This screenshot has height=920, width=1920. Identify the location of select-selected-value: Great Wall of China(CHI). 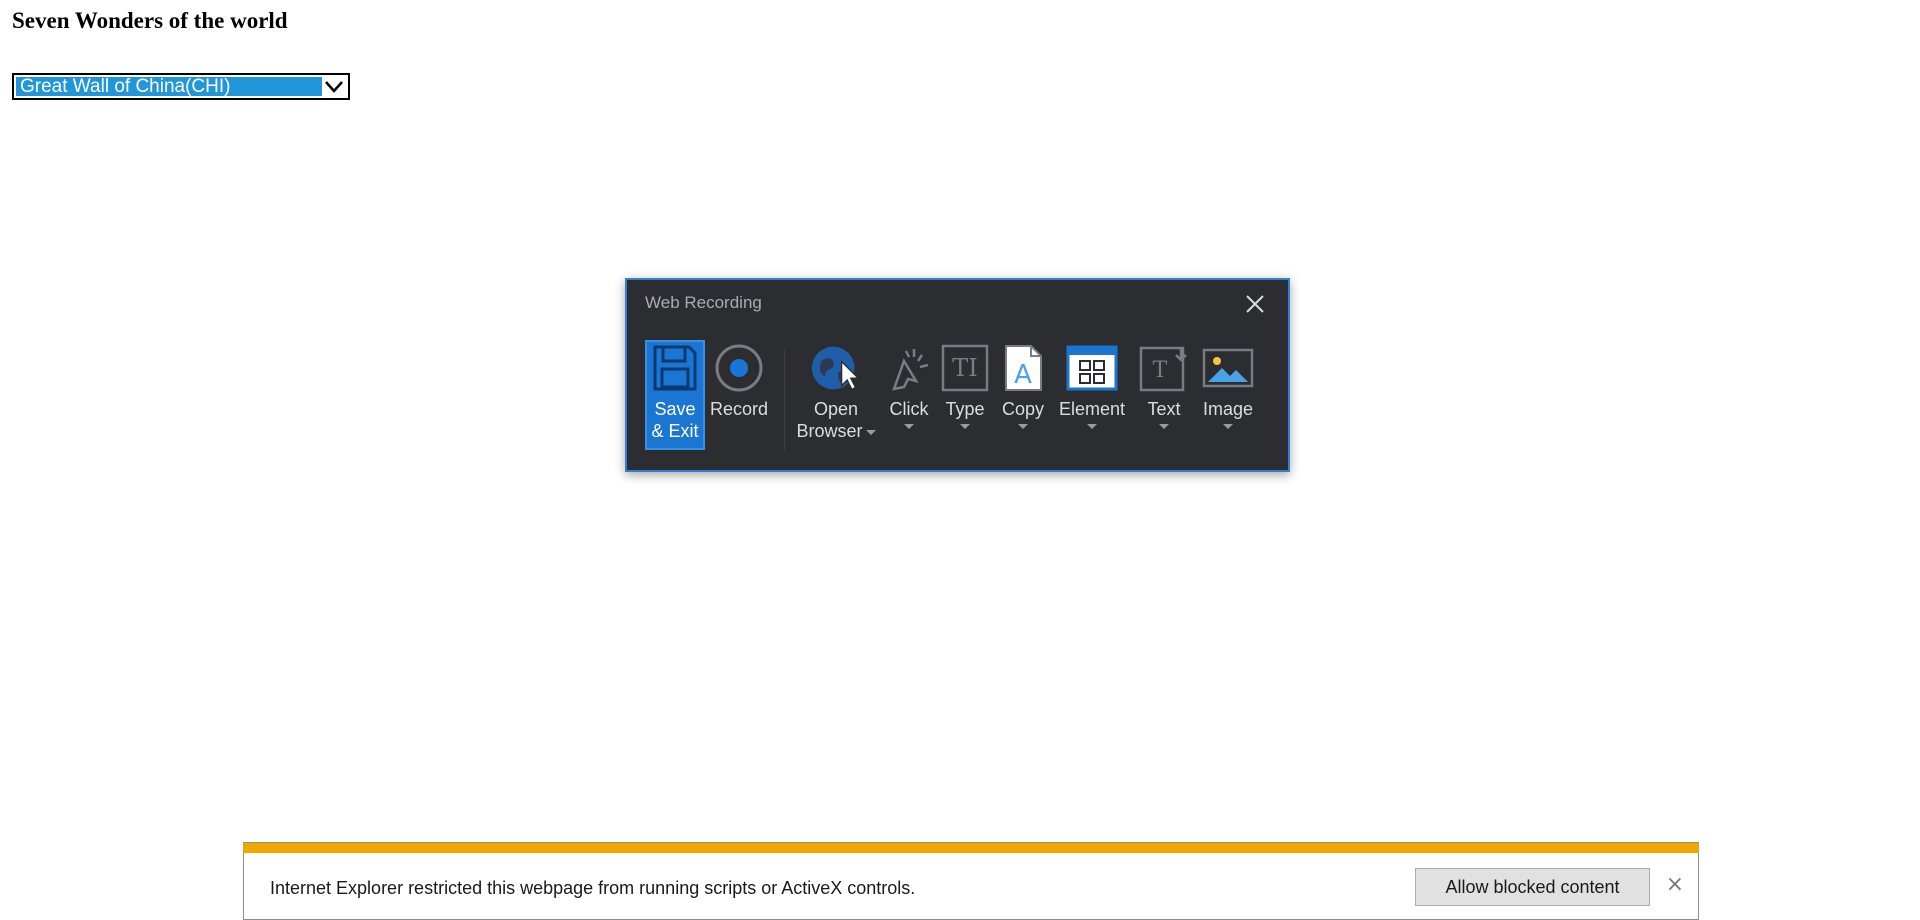
(169, 86).